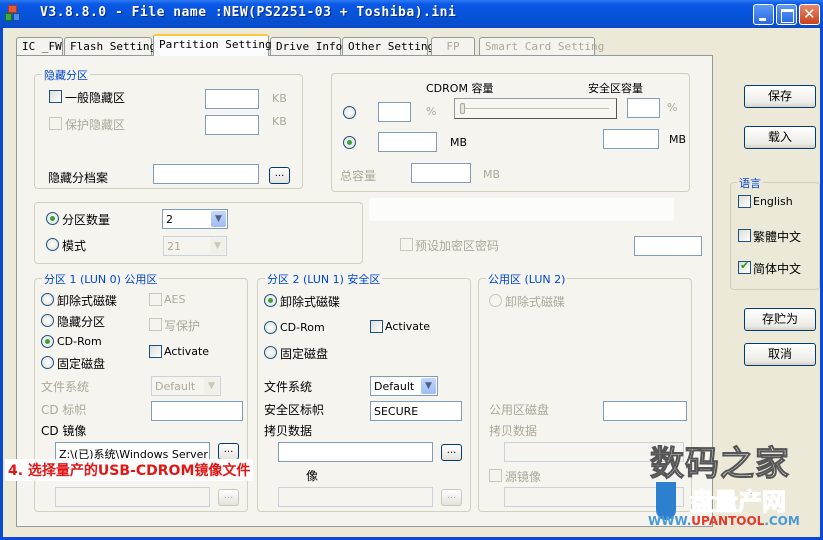 This screenshot has width=823, height=540. What do you see at coordinates (523, 477) in the screenshot?
I see `public-source-image-label: 源镜像` at bounding box center [523, 477].